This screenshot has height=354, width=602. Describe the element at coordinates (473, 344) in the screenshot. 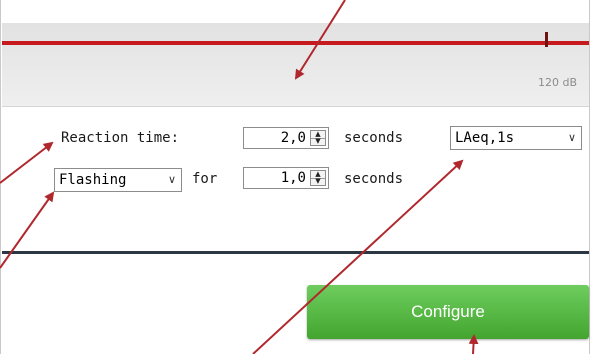

I see `annotation-arrow-configure` at that location.